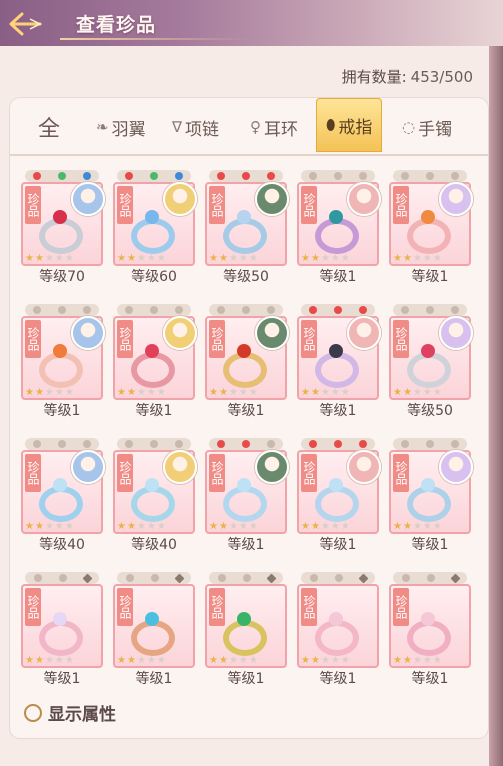 Image resolution: width=503 pixels, height=766 pixels. What do you see at coordinates (274, 127) in the screenshot?
I see `tab-earring: ♀ 耳环` at bounding box center [274, 127].